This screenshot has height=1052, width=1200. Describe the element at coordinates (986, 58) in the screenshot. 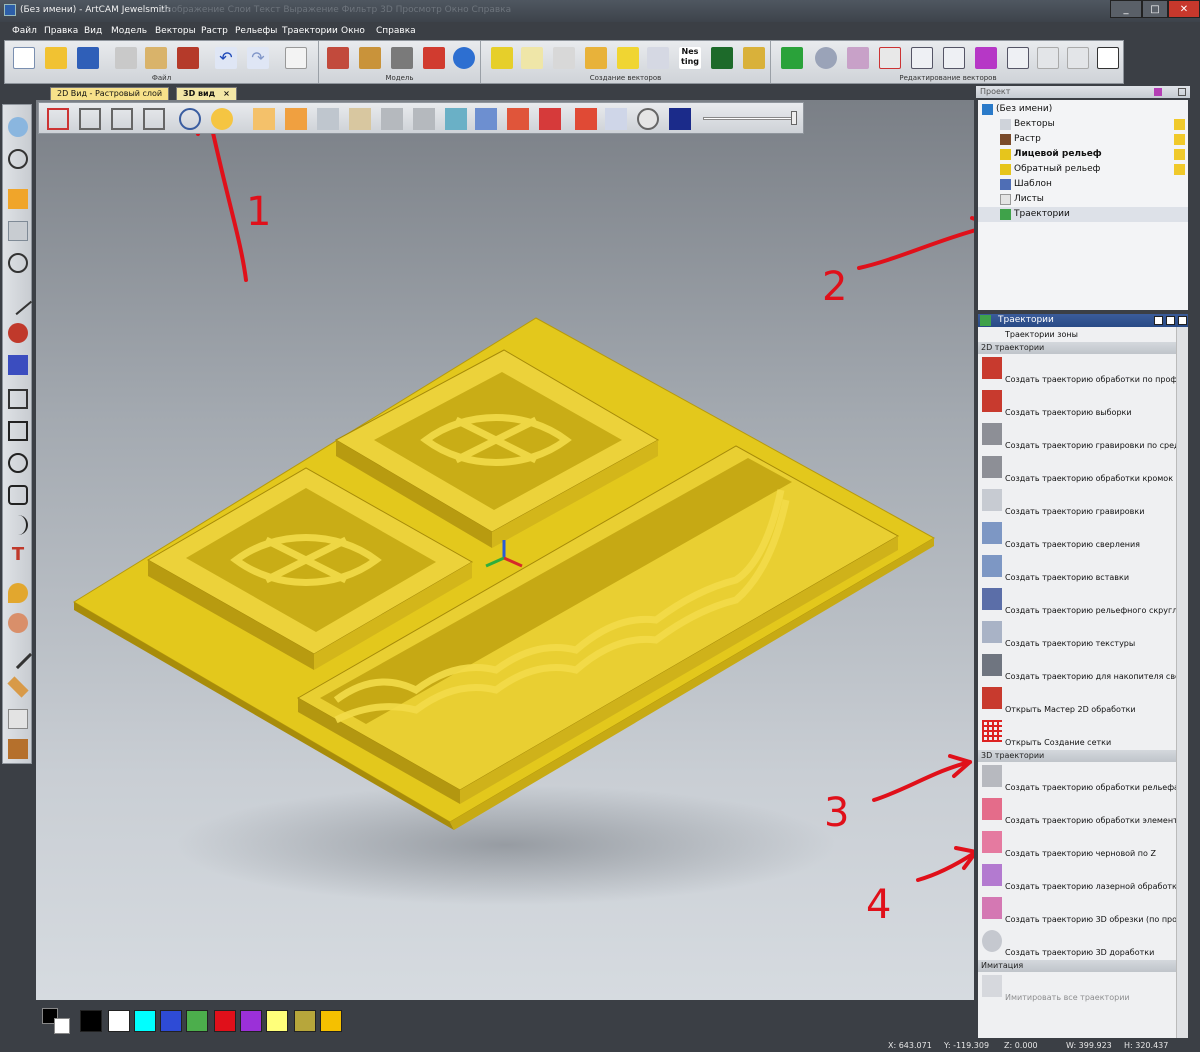

I see `vector-transform-icon` at that location.